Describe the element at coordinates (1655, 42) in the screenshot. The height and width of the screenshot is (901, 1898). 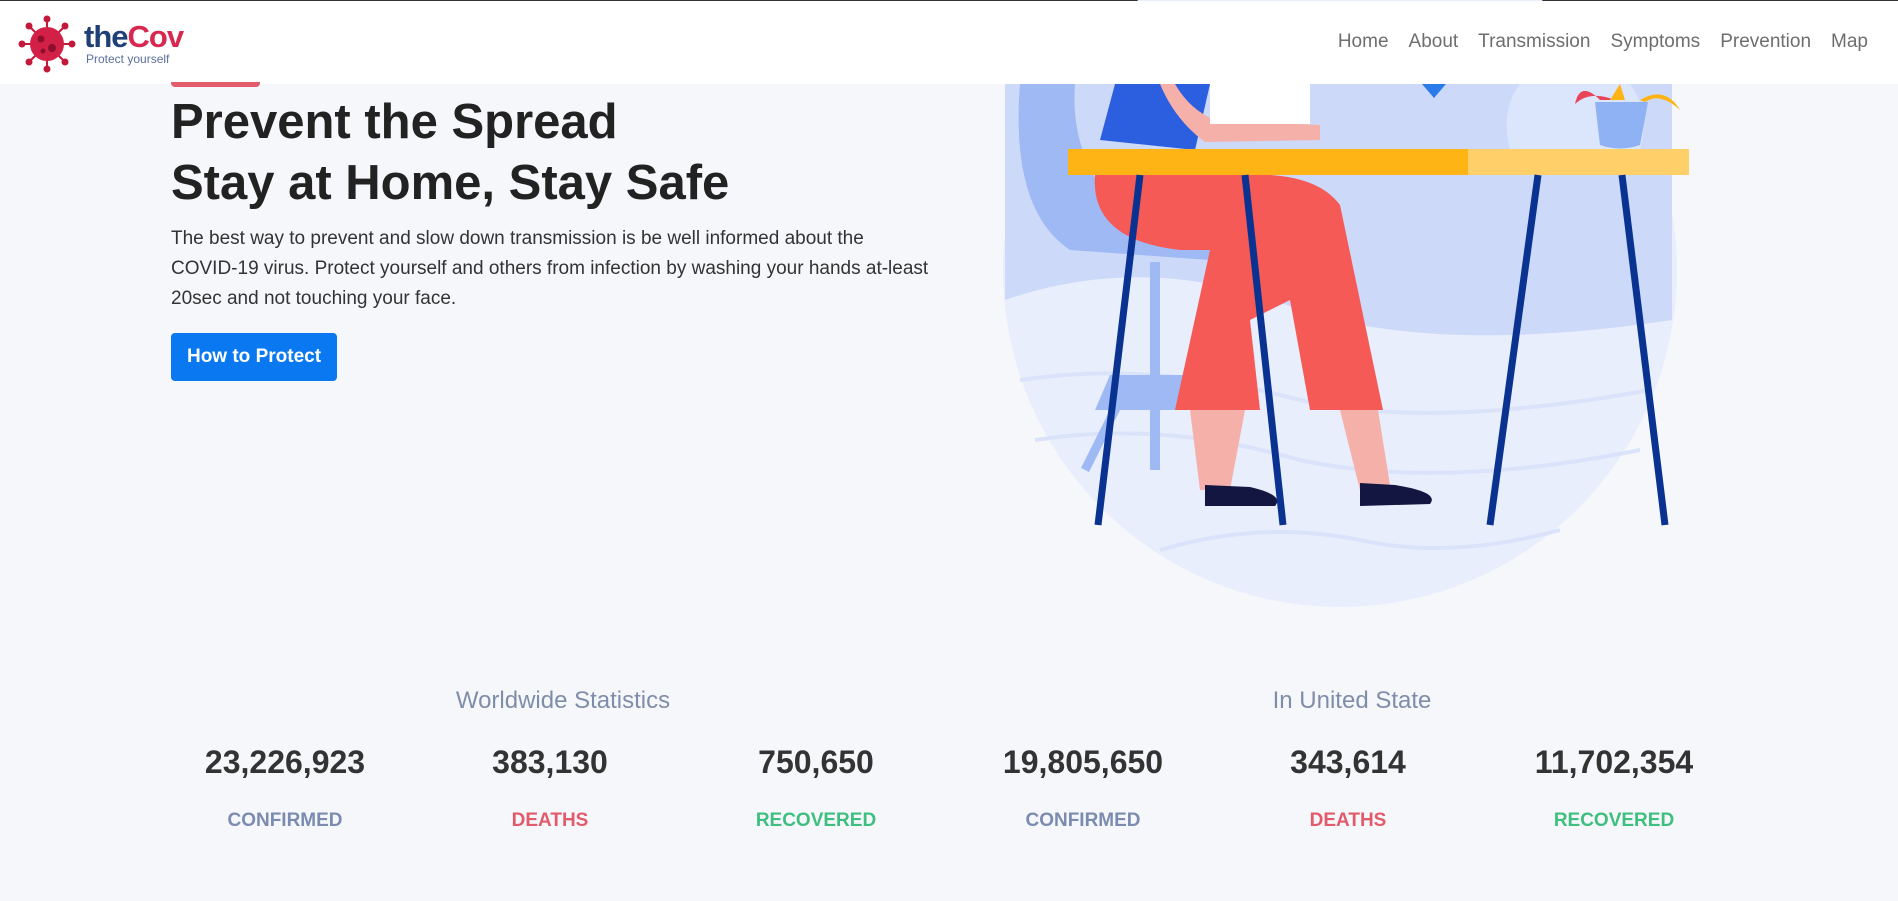
I see `nav-symptoms: Symptoms` at that location.